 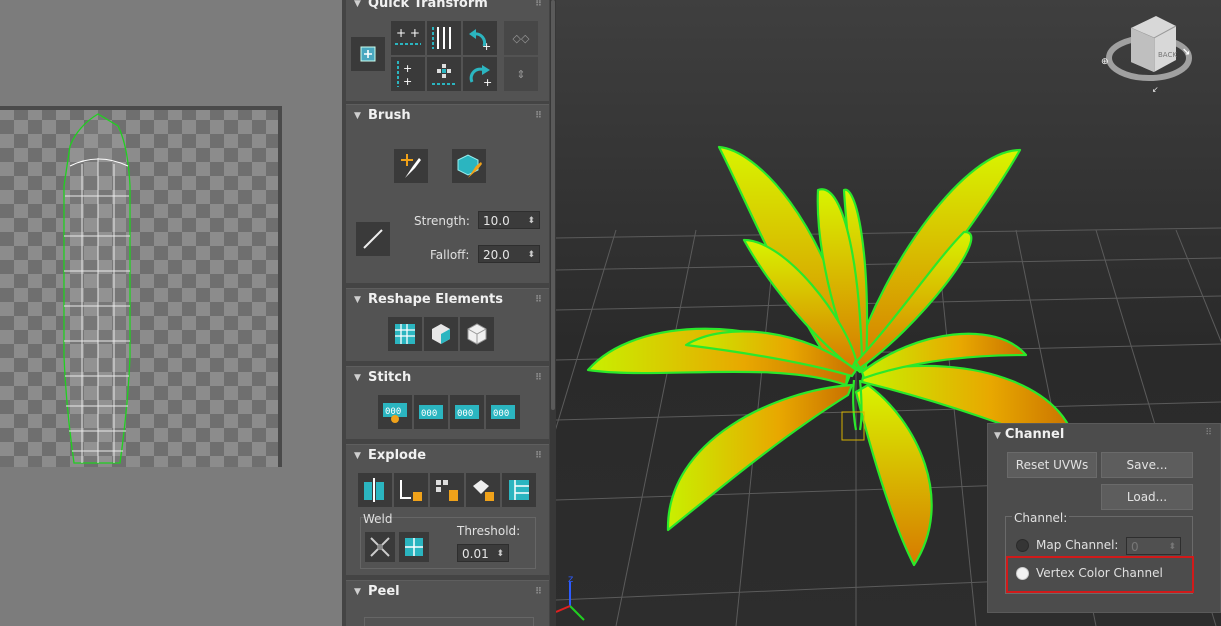 What do you see at coordinates (428, 5) in the screenshot?
I see `rollout-title: Quick Transform` at bounding box center [428, 5].